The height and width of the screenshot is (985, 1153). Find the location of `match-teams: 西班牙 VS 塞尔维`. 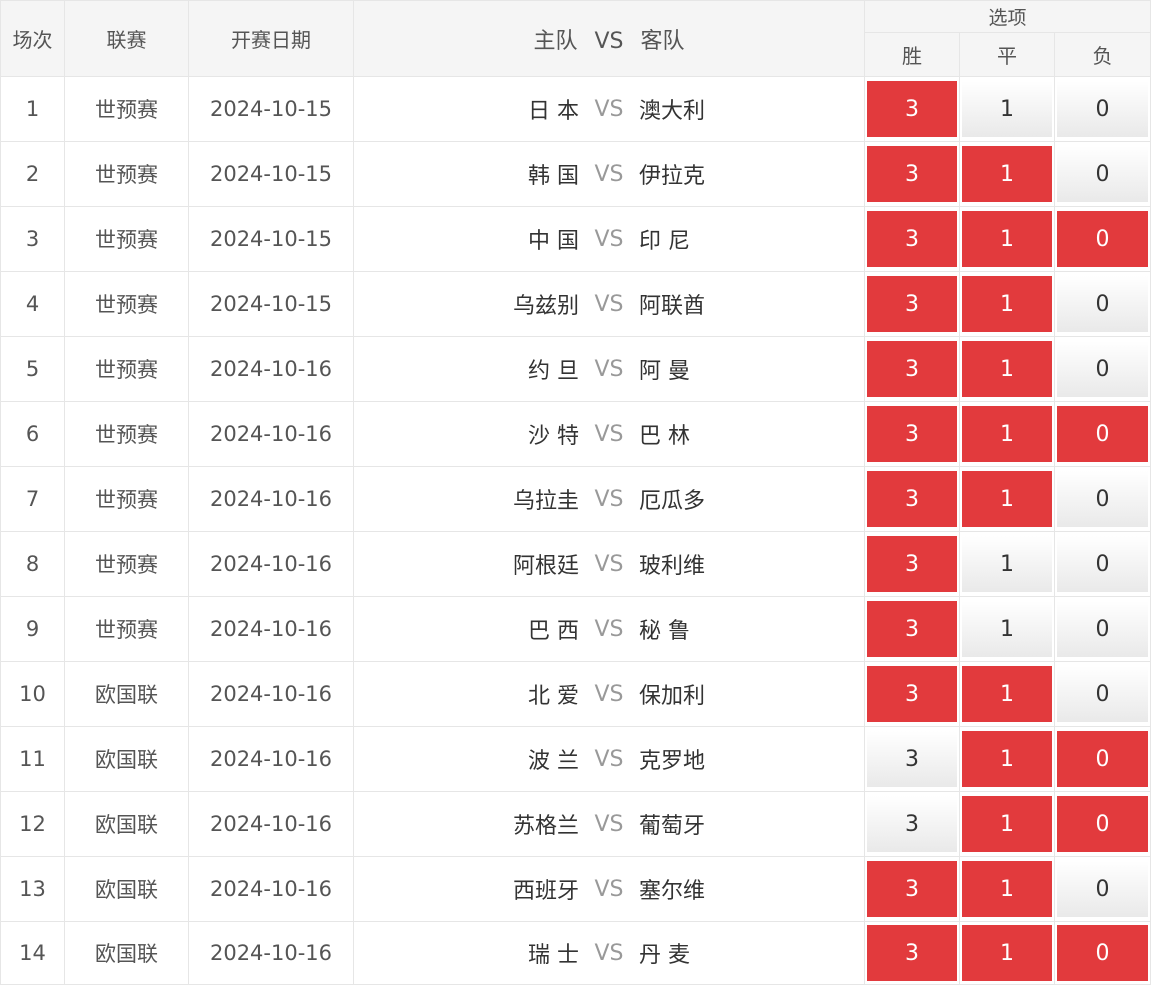

match-teams: 西班牙 VS 塞尔维 is located at coordinates (609, 889).